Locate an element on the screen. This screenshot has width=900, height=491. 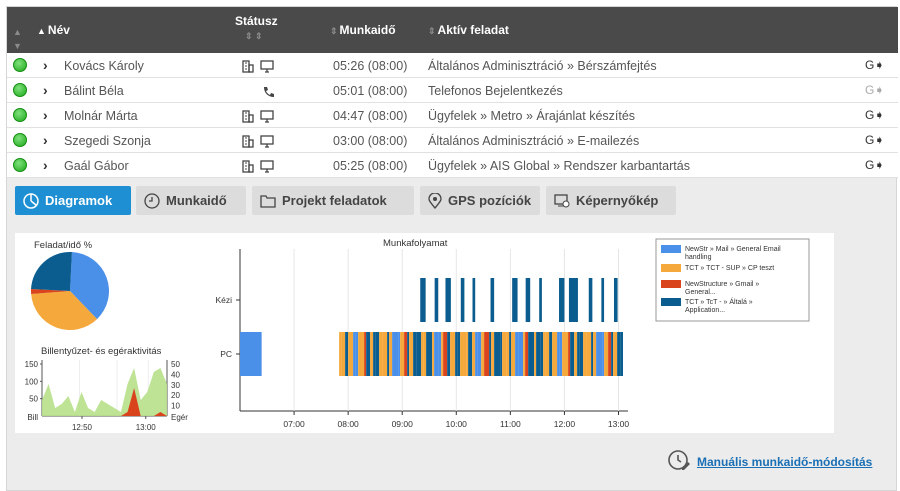
column-header-worktime: ⇕ Munkaidő is located at coordinates (363, 30).